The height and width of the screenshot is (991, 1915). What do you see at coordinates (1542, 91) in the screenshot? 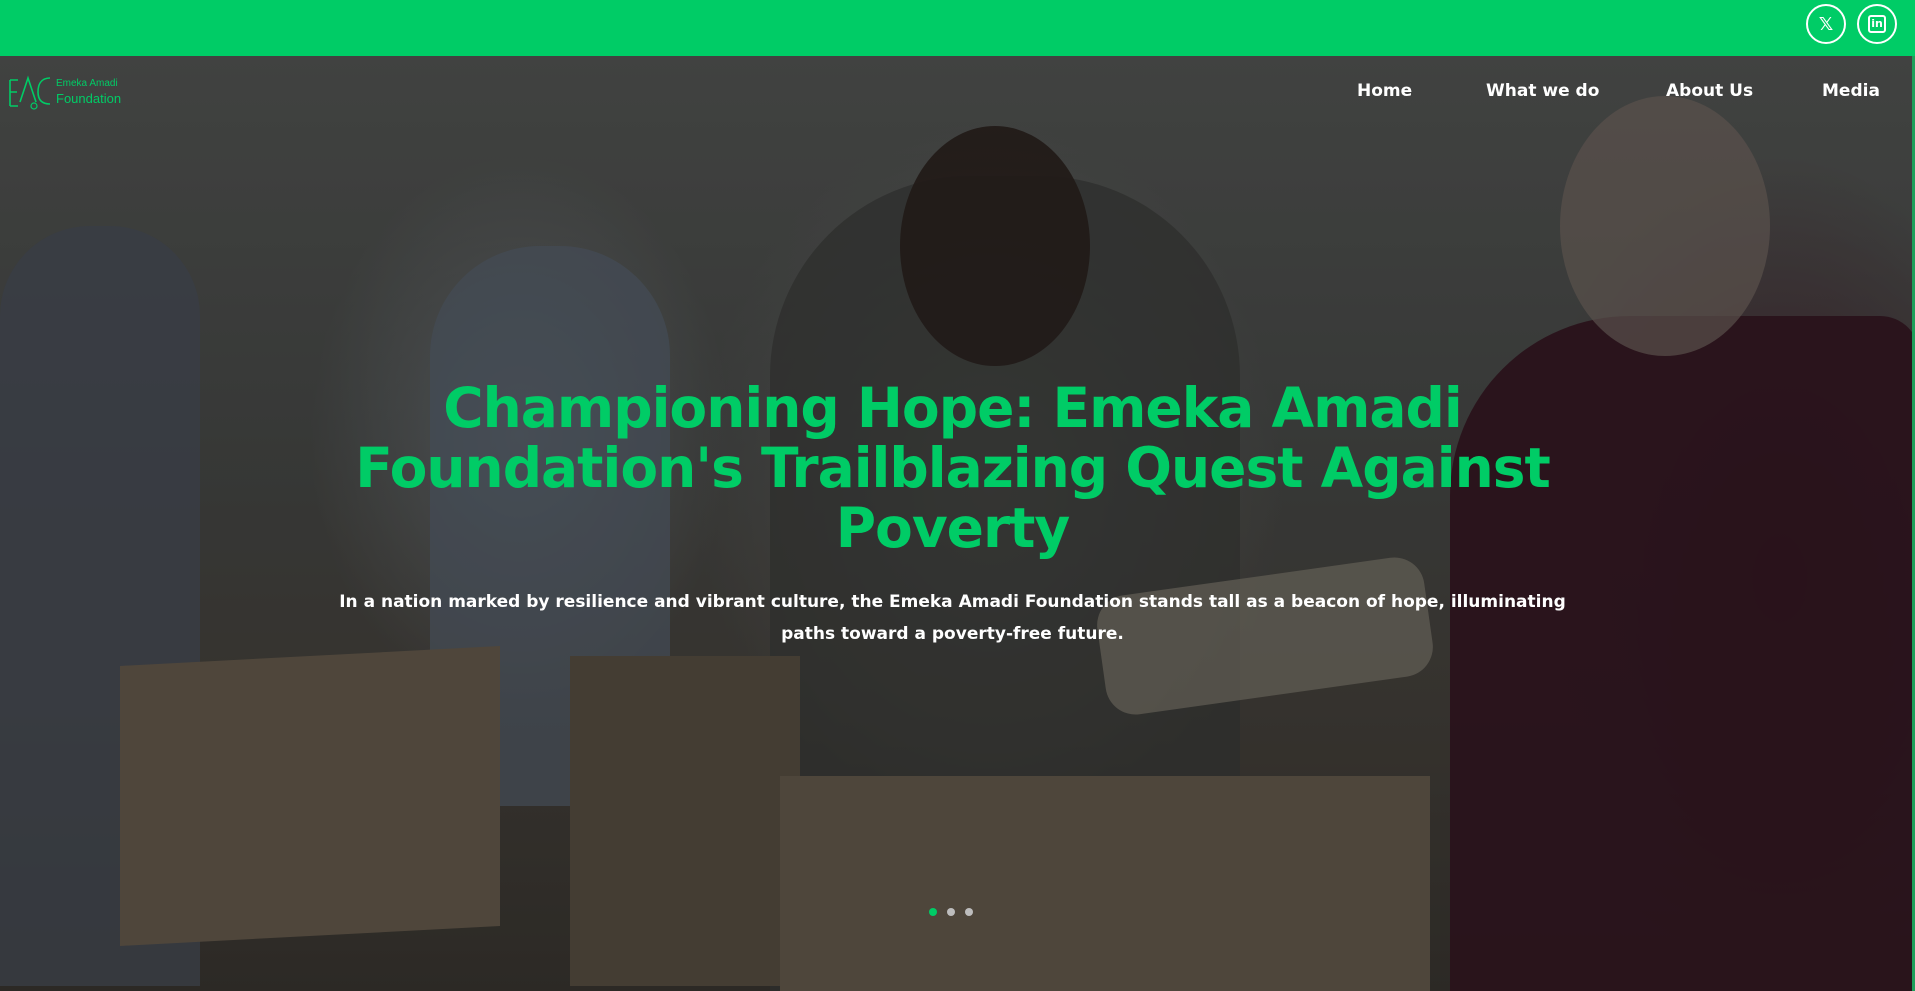
I see `nav-what-we-do: What we do` at bounding box center [1542, 91].